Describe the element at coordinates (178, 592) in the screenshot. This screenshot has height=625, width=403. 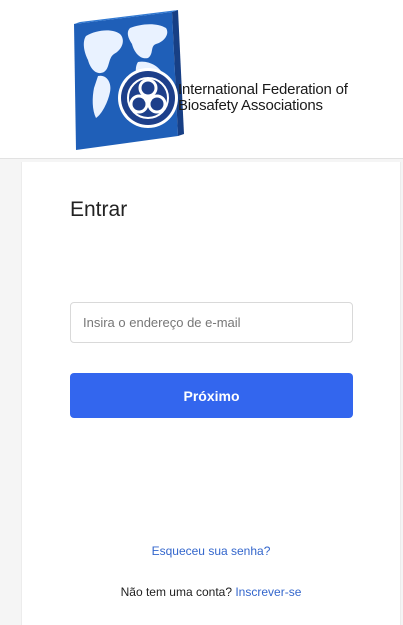
I see `no-account-text: Não tem uma conta?` at that location.